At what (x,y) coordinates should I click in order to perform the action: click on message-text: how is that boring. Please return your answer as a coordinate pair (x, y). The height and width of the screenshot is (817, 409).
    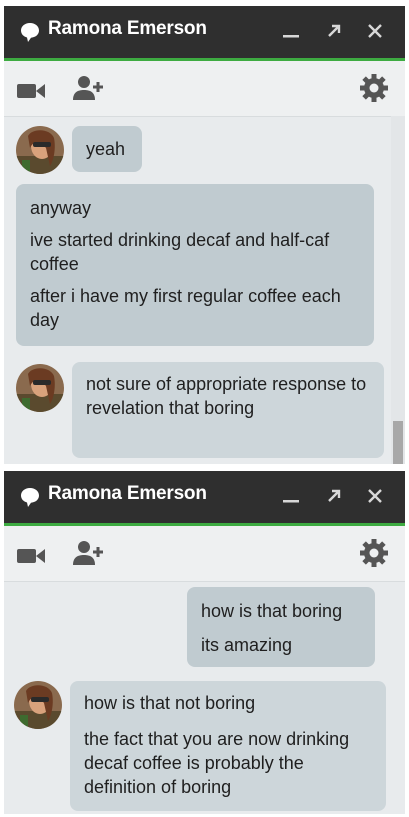
    Looking at the image, I should click on (272, 611).